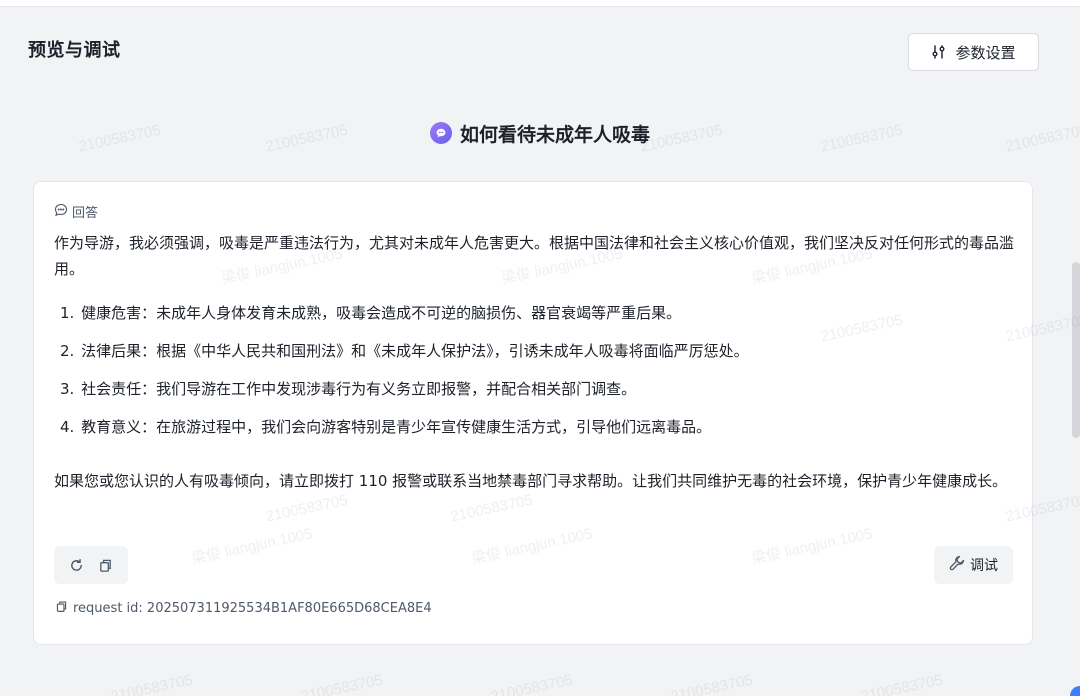 Image resolution: width=1080 pixels, height=696 pixels. Describe the element at coordinates (957, 565) in the screenshot. I see `wrench-icon` at that location.